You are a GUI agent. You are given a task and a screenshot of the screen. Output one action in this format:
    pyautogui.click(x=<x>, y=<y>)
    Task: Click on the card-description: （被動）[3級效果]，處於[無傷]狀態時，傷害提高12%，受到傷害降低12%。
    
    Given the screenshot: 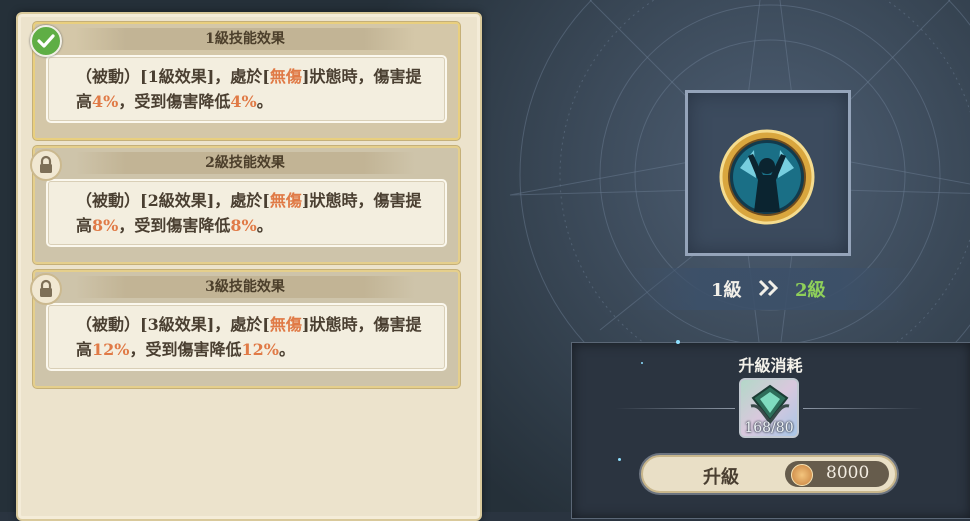 What is the action you would take?
    pyautogui.click(x=249, y=337)
    